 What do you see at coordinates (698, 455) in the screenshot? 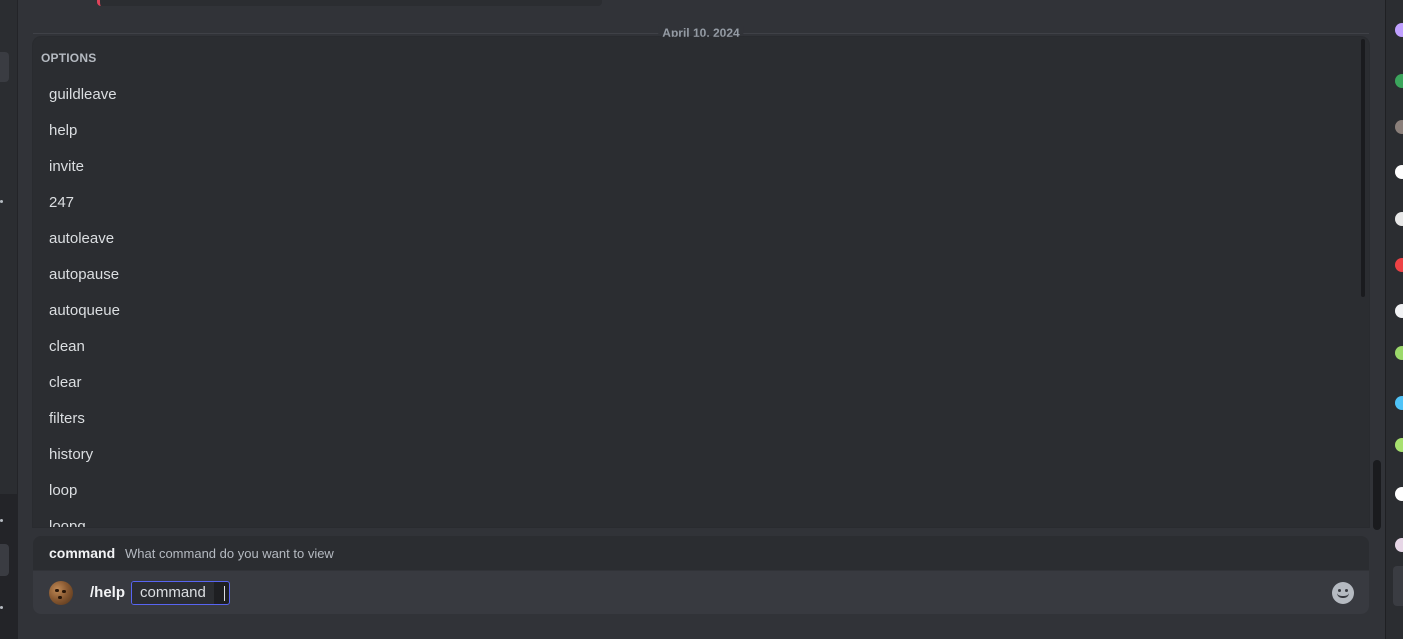
I see `option-item-history: history` at bounding box center [698, 455].